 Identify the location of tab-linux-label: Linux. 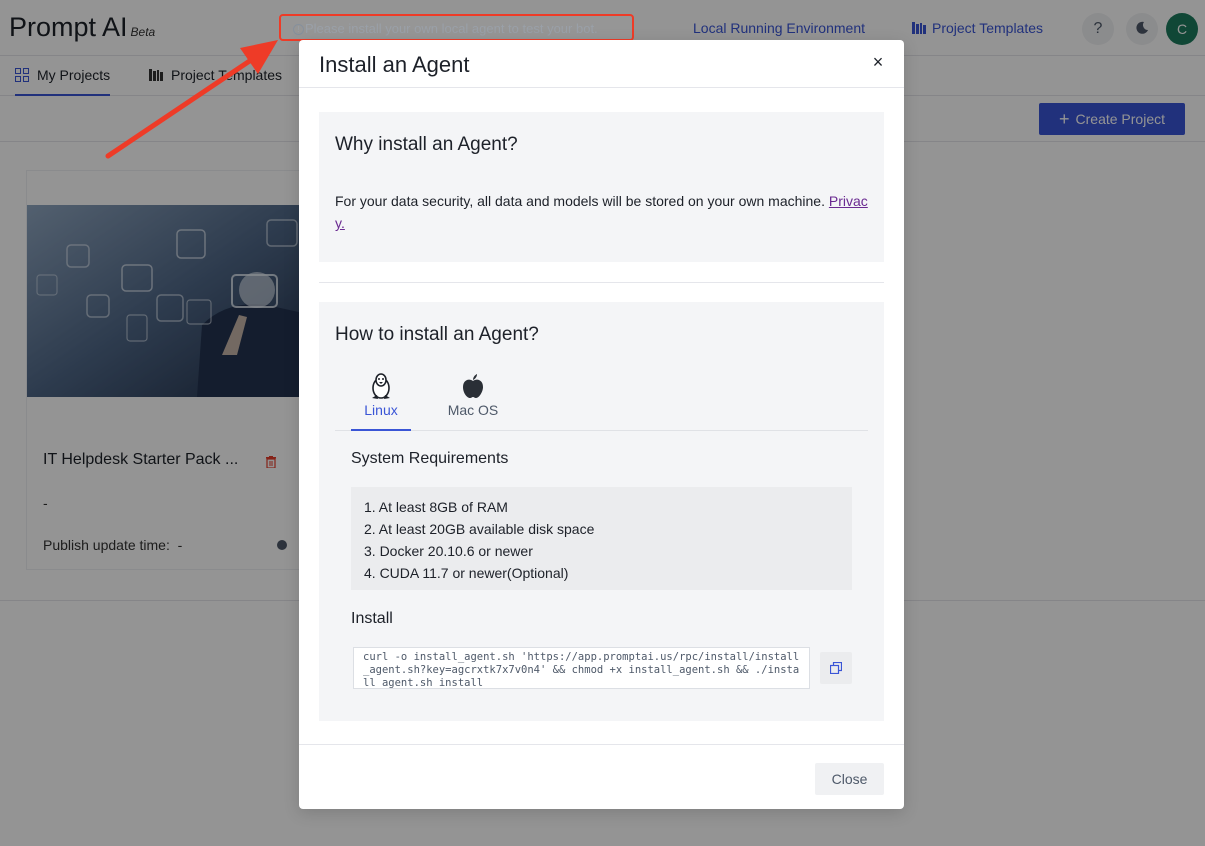
(381, 410).